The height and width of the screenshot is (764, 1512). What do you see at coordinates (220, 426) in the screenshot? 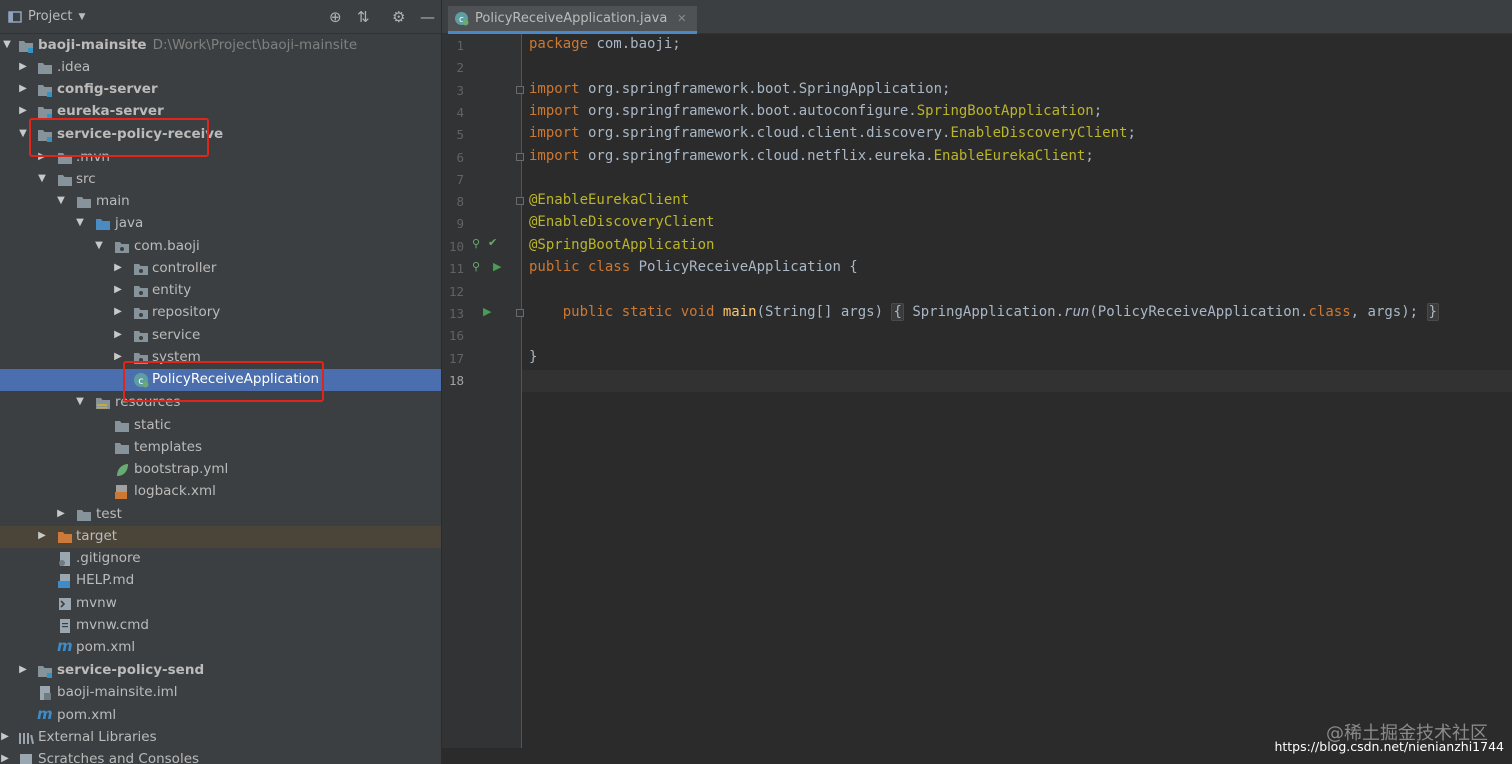
I see `tree-item-static: static` at bounding box center [220, 426].